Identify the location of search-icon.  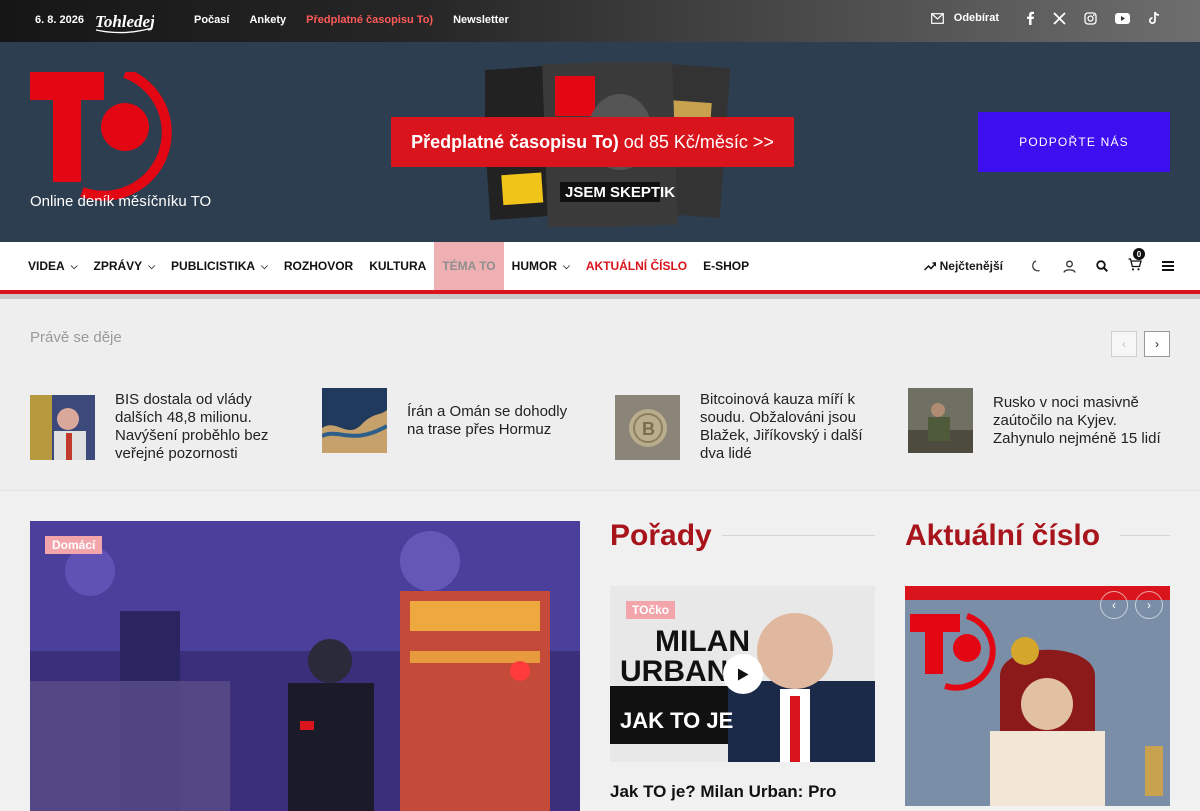
(1102, 266).